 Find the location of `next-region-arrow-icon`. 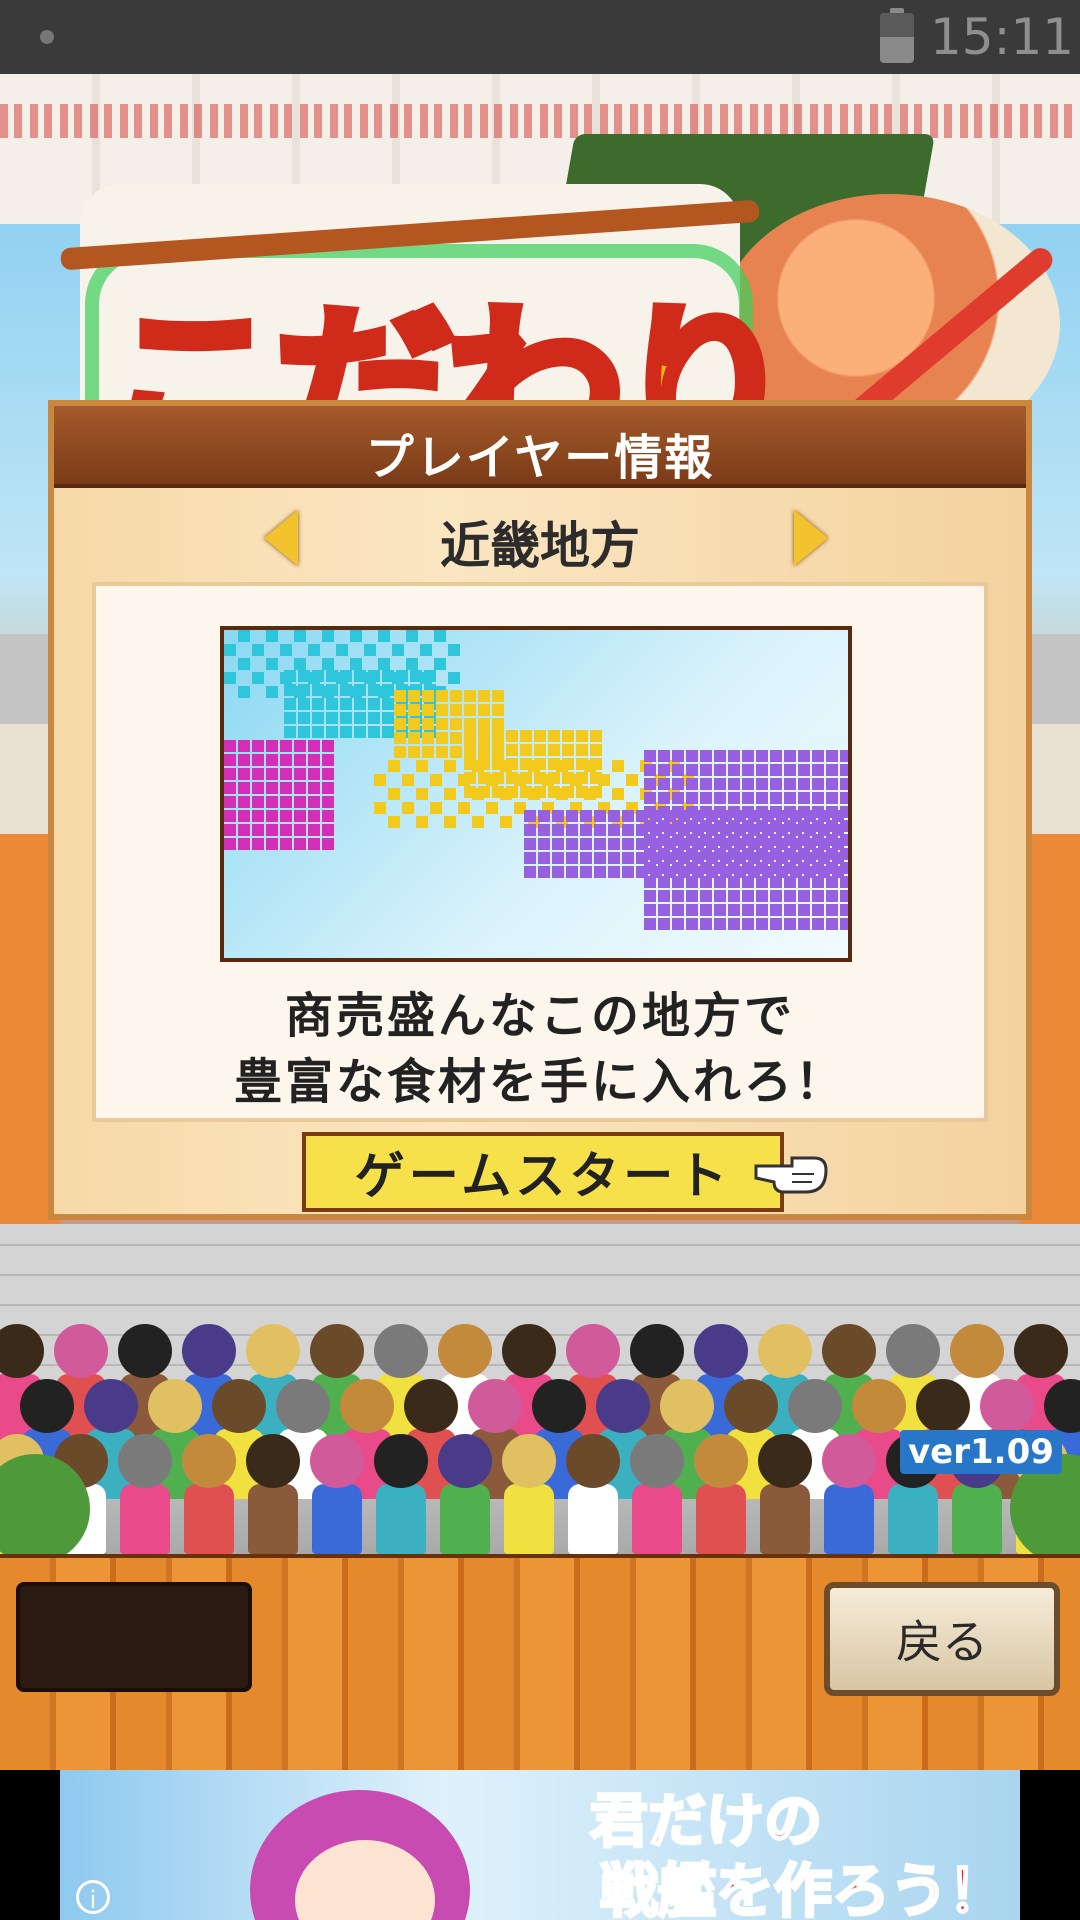

next-region-arrow-icon is located at coordinates (811, 538).